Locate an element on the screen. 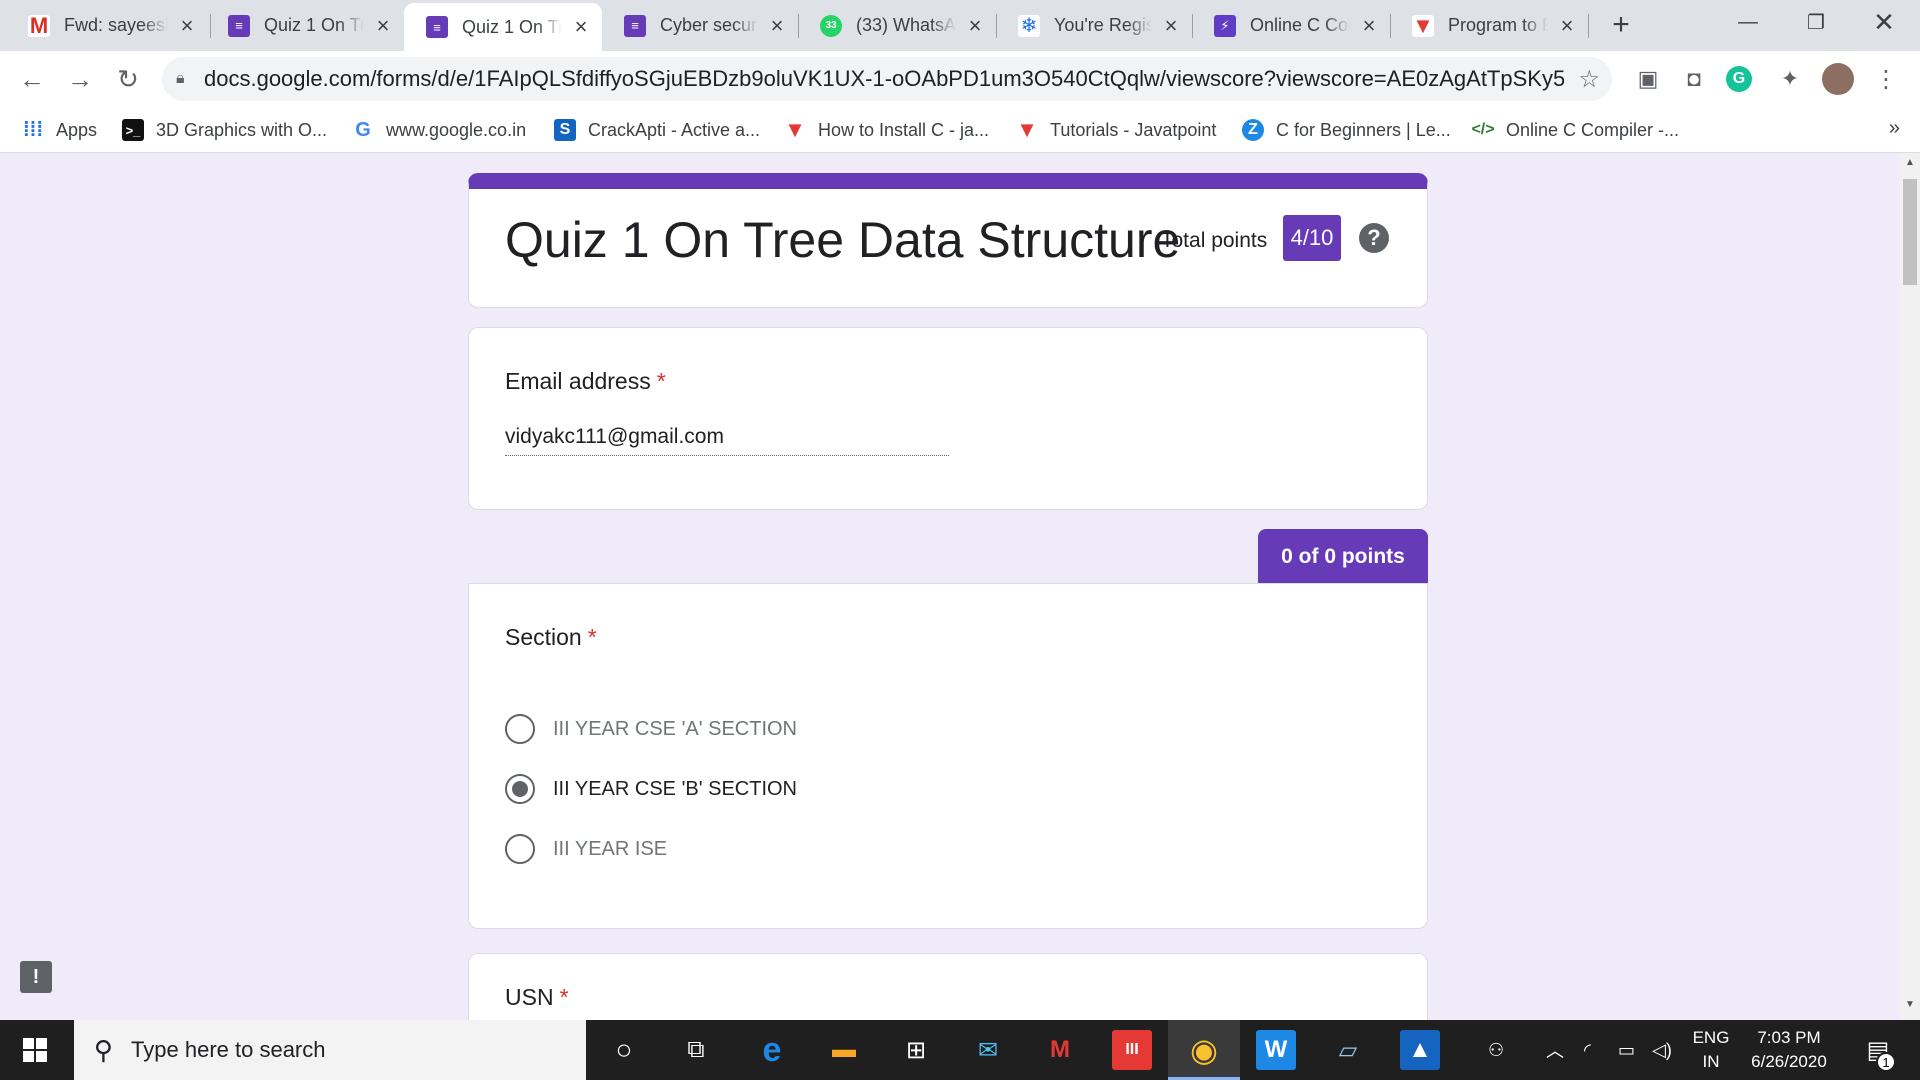 The height and width of the screenshot is (1080, 1920). search-icon: ⚲ is located at coordinates (104, 1049).